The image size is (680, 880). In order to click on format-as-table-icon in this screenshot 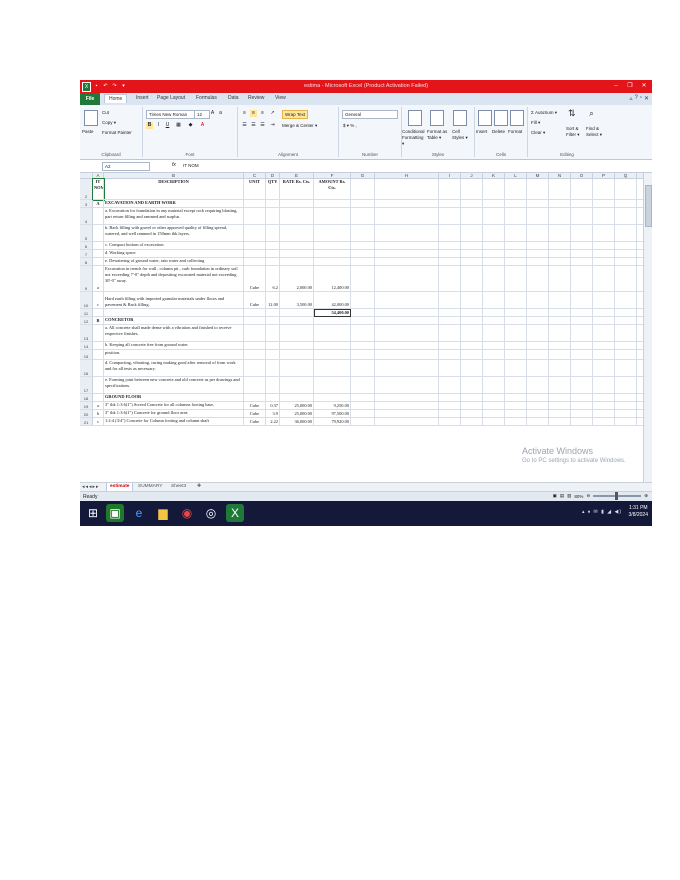, I will do `click(437, 118)`.